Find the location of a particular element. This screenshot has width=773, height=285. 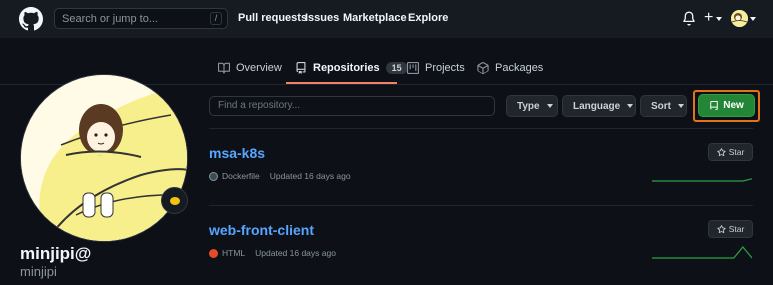

status-emoji-button is located at coordinates (174, 200).